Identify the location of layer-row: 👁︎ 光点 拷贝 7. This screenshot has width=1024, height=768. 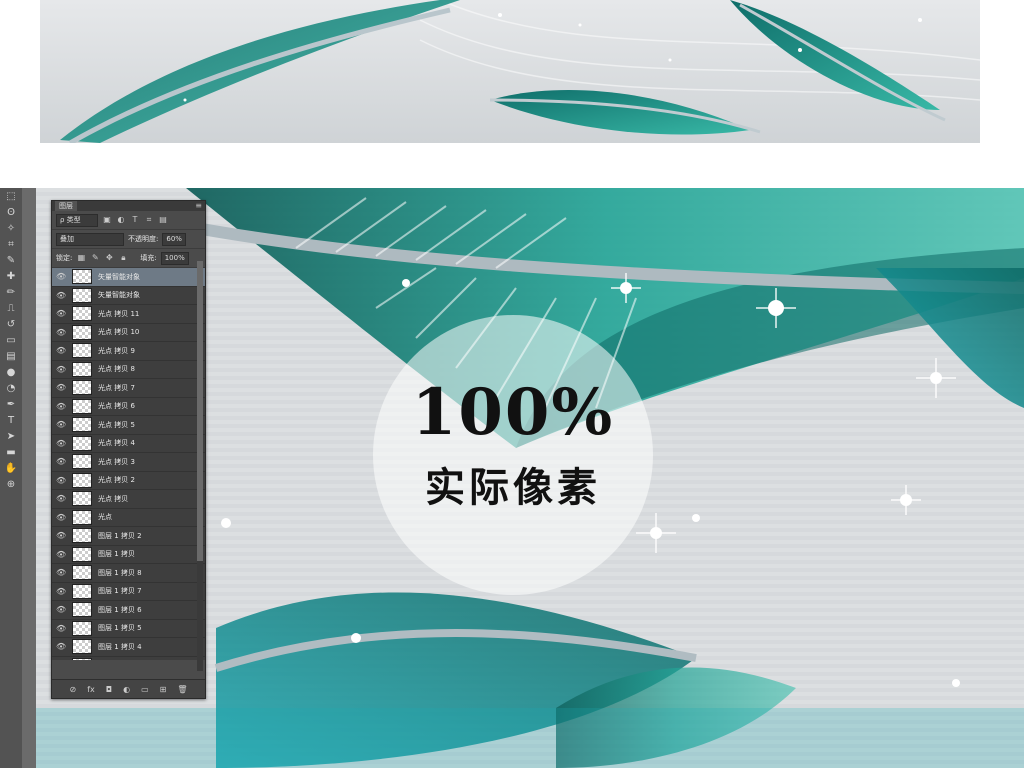
(128, 388).